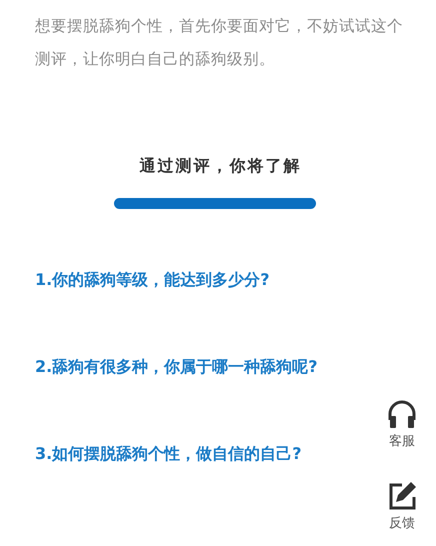  I want to click on section-title: 通过测评，你将了解, so click(220, 166).